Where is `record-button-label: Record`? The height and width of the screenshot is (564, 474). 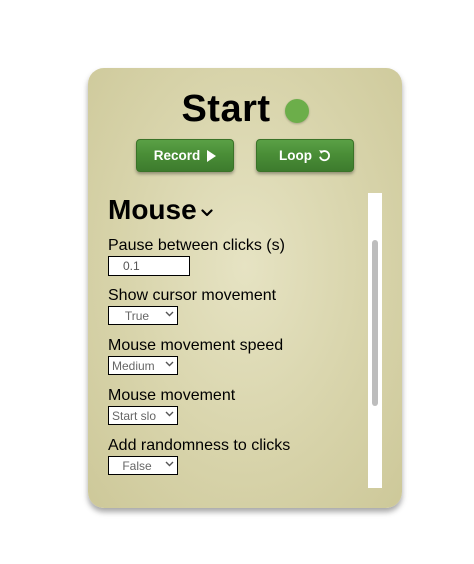 record-button-label: Record is located at coordinates (177, 155).